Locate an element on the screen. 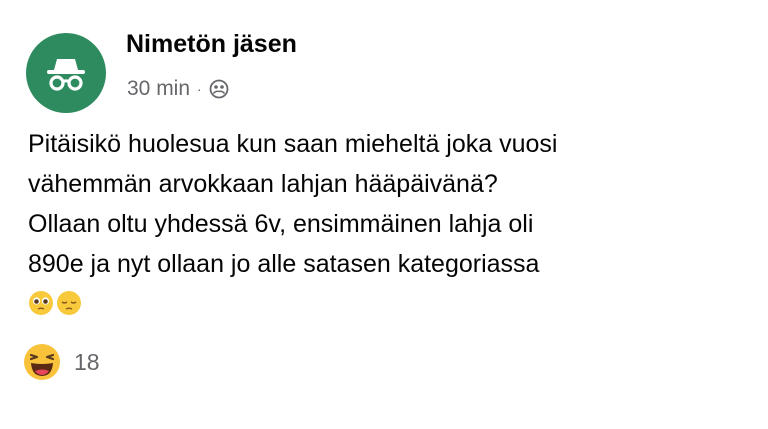 Image resolution: width=768 pixels, height=429 pixels. reaction-count: 18 is located at coordinates (87, 362).